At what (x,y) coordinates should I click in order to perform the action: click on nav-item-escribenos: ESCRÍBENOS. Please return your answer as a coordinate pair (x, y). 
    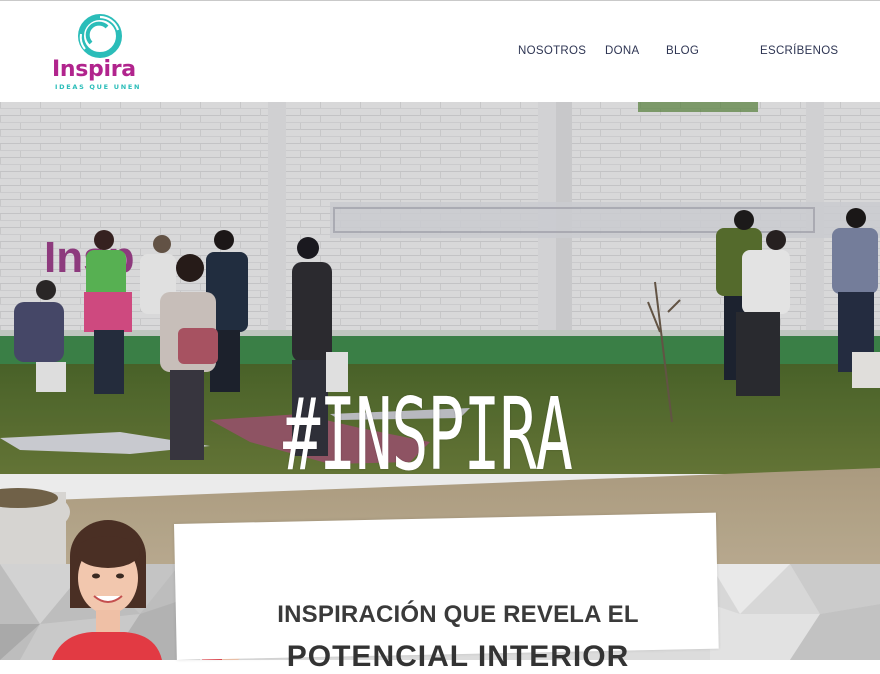
    Looking at the image, I should click on (799, 51).